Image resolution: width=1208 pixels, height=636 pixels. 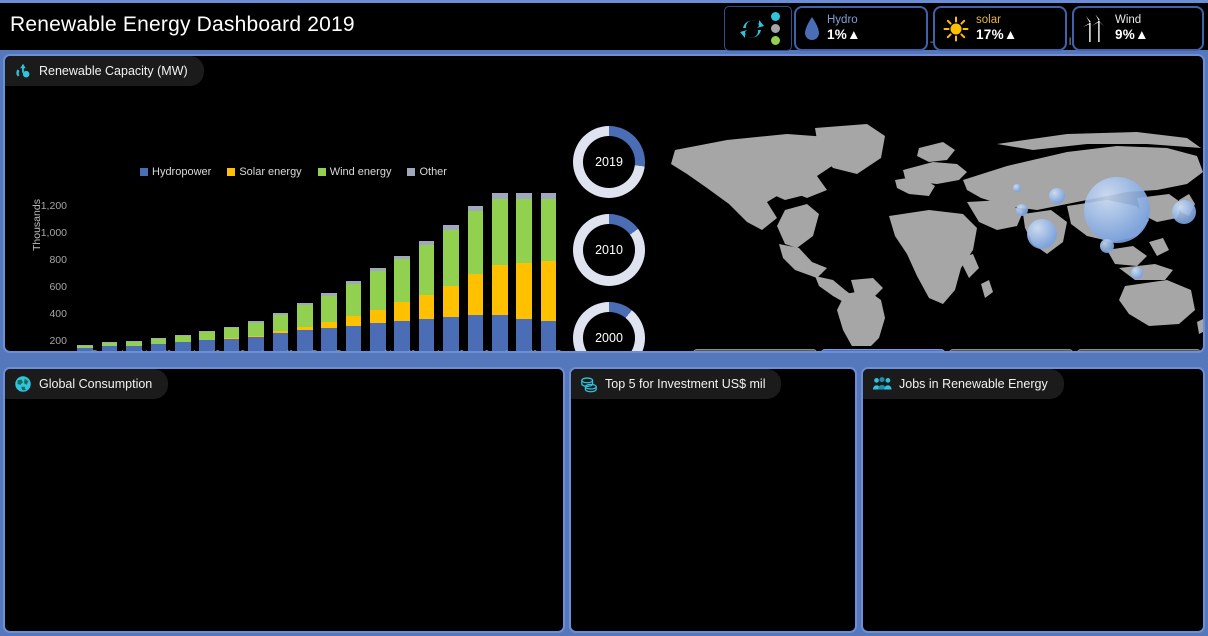 What do you see at coordinates (1117, 210) in the screenshot?
I see `map-bubble-china` at bounding box center [1117, 210].